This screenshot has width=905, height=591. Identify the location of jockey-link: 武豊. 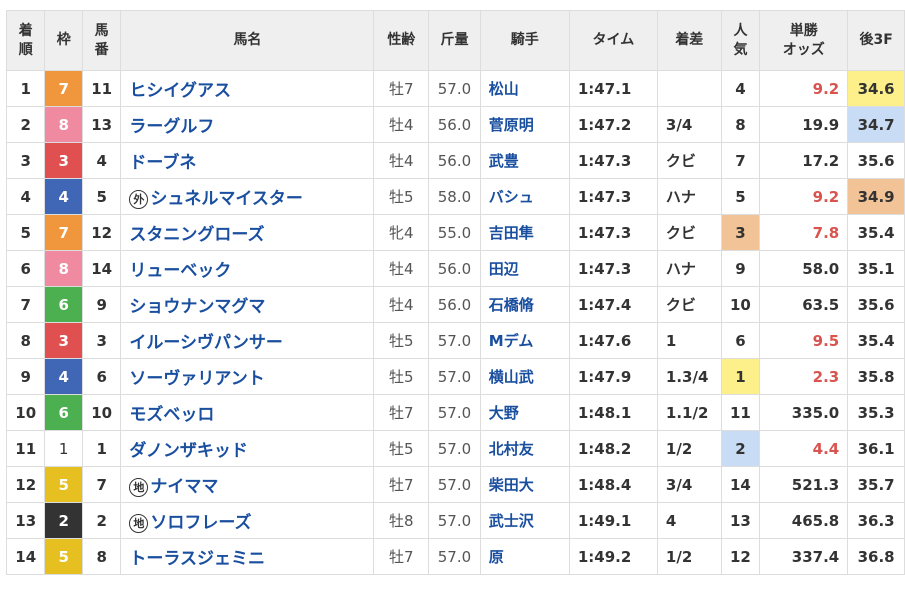
(524, 160).